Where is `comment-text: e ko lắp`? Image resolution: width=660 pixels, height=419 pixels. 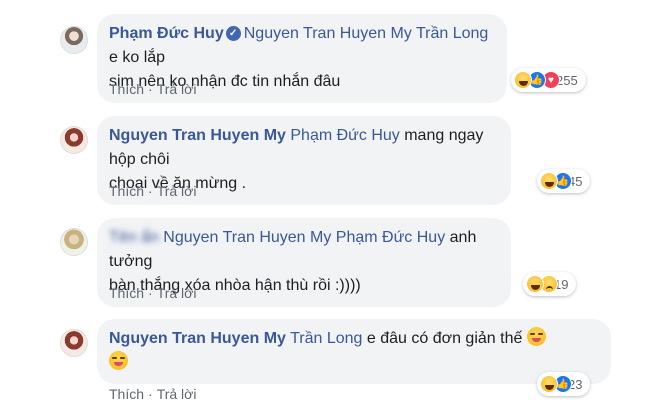
comment-text: e ko lắp is located at coordinates (137, 57).